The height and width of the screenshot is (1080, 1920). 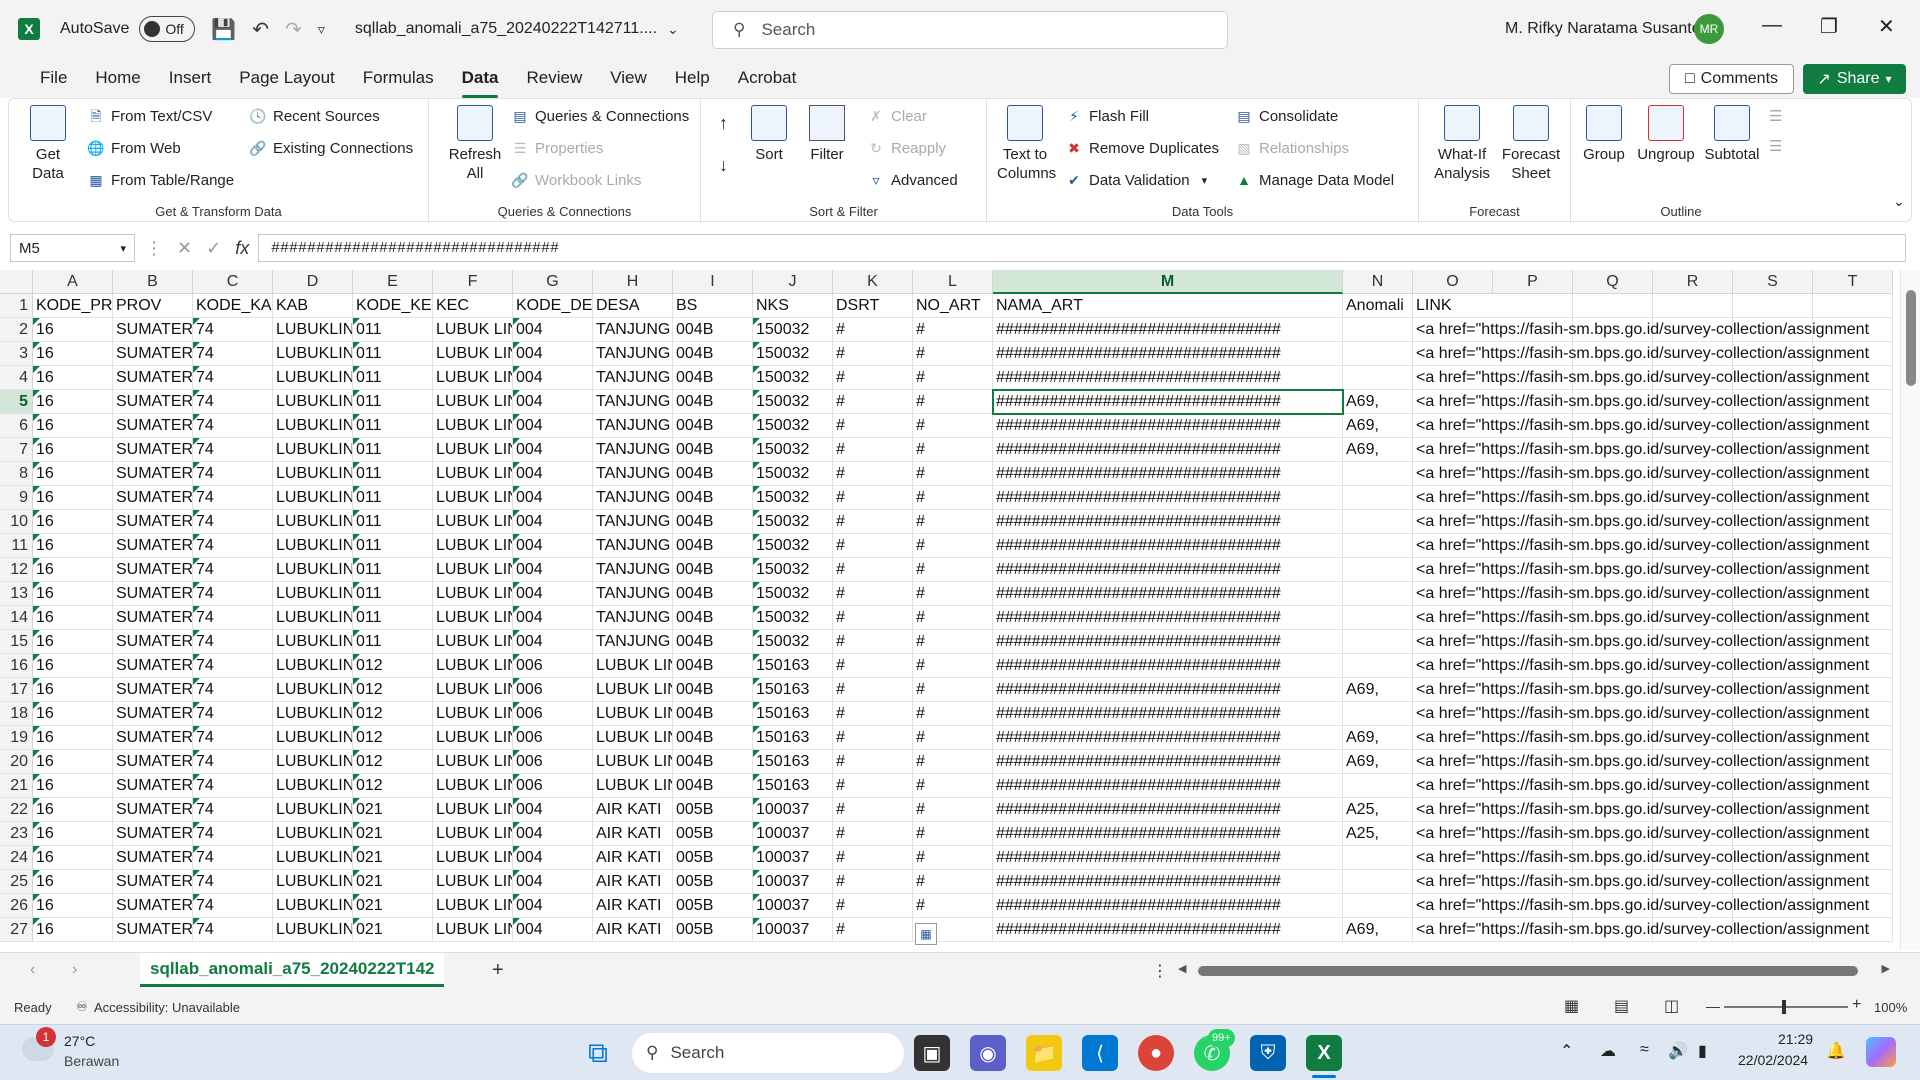 What do you see at coordinates (1886, 968) in the screenshot?
I see `scroll-right-icon: ▶` at bounding box center [1886, 968].